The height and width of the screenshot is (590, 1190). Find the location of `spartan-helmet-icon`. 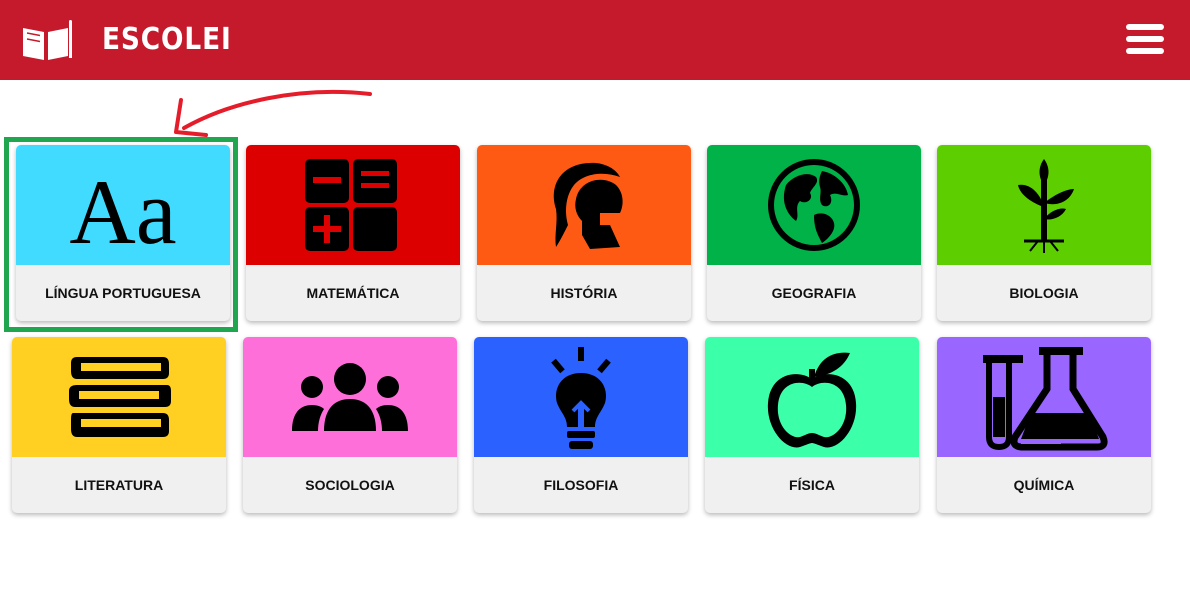

spartan-helmet-icon is located at coordinates (588, 205).